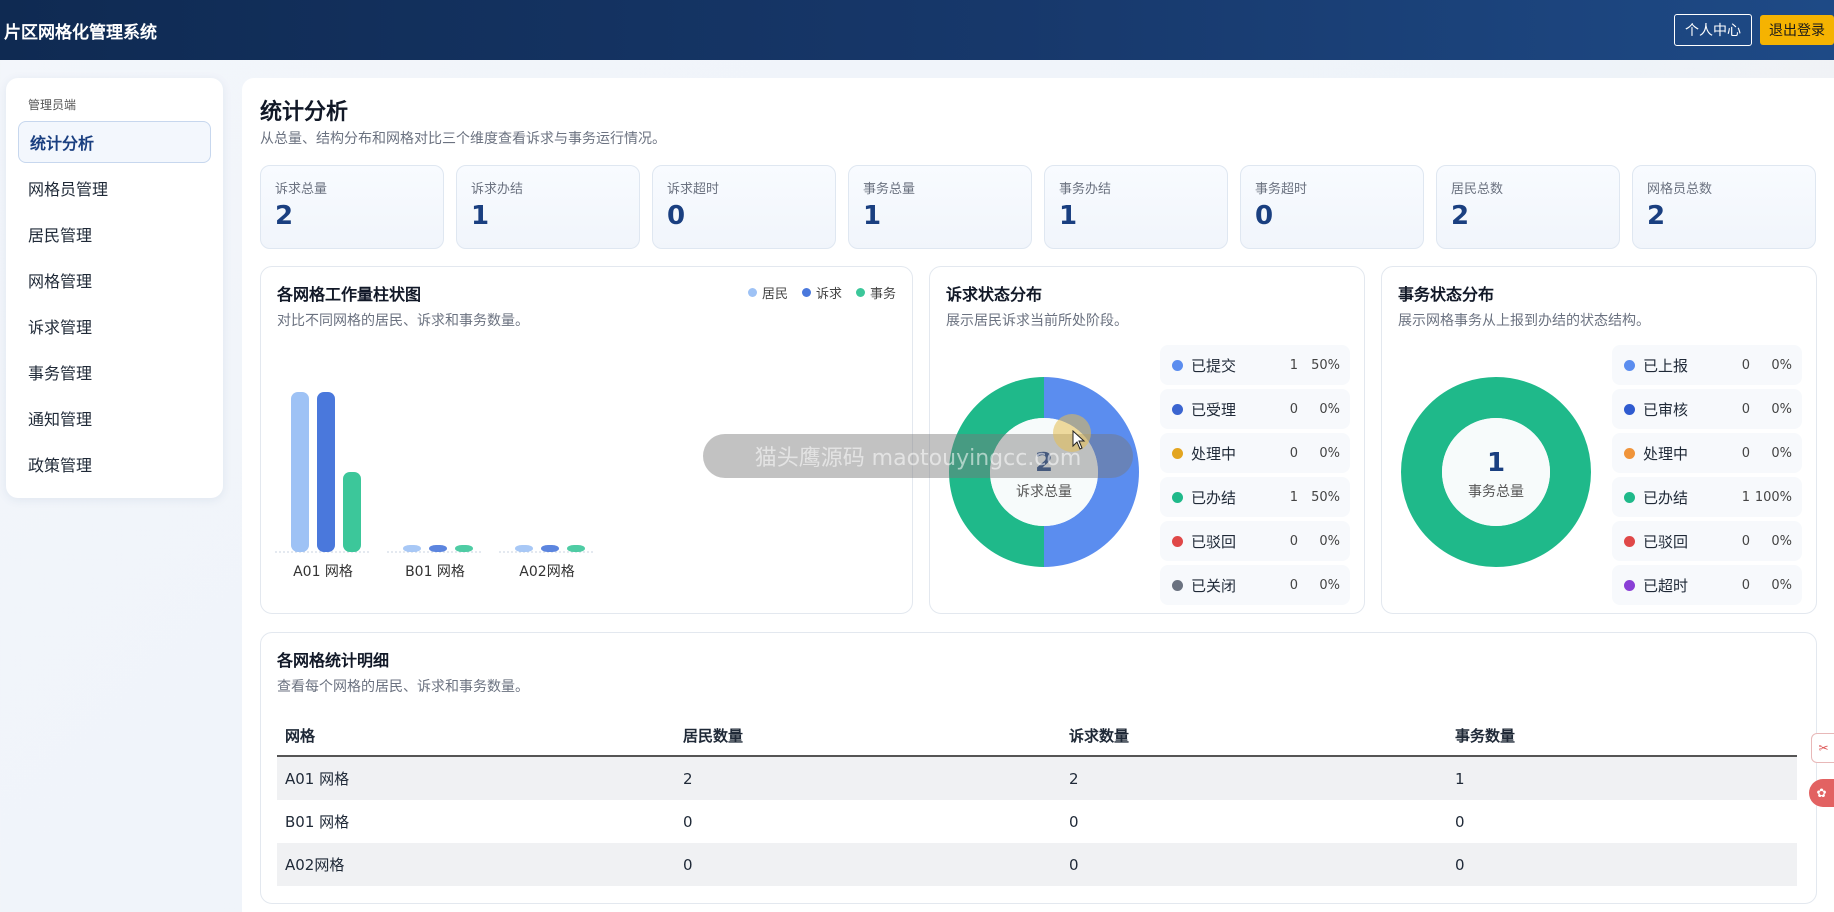 The width and height of the screenshot is (1834, 912). I want to click on stat-card-affairs-overdue: 事务超时 0, so click(1332, 207).